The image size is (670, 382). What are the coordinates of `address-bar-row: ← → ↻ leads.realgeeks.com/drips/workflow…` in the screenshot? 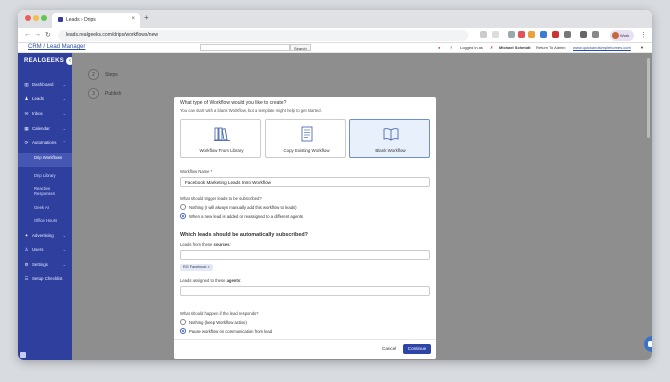 It's located at (335, 35).